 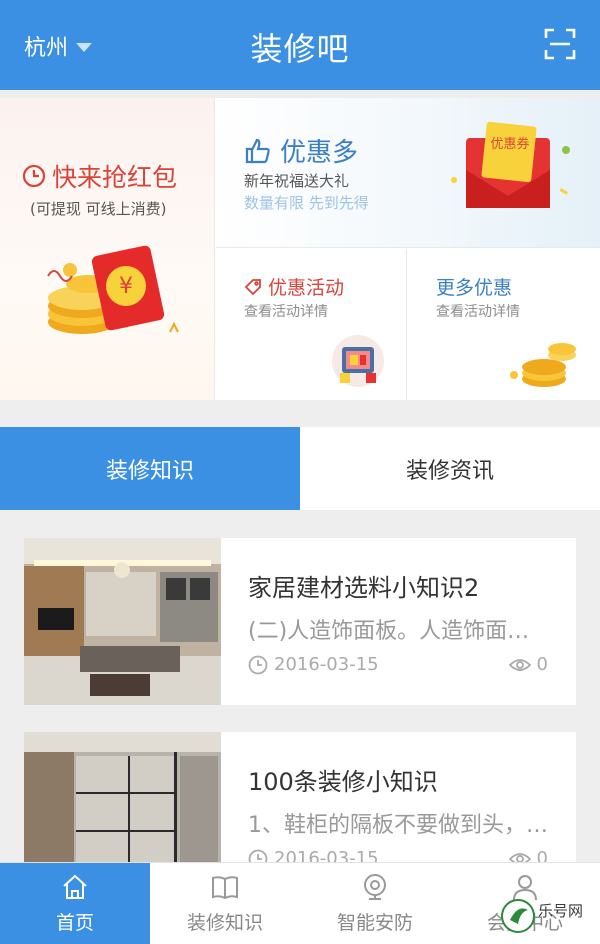 I want to click on watermark: 乐号网, so click(x=550, y=921).